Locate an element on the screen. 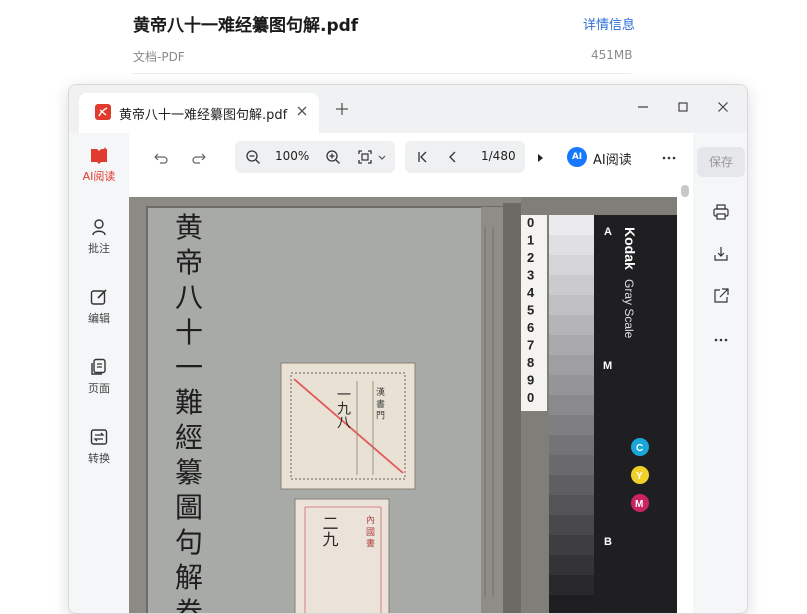  close-window-icon is located at coordinates (723, 107).